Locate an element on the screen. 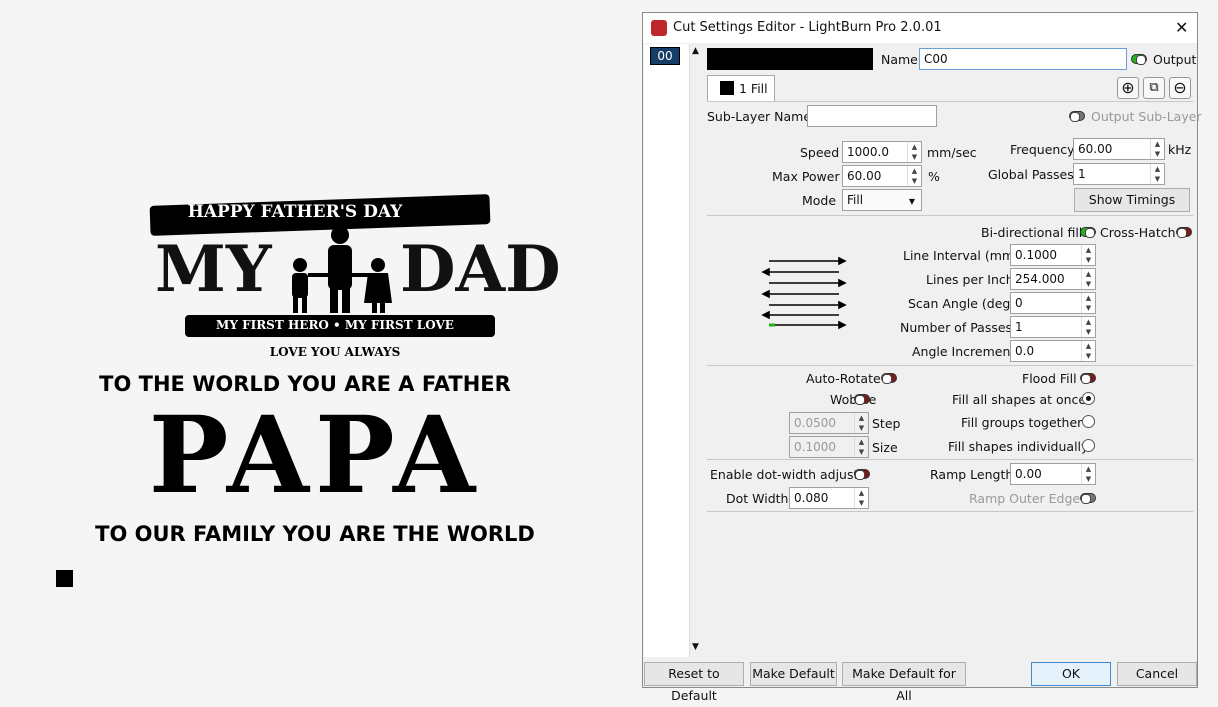 The width and height of the screenshot is (1218, 707). lpi-spinbox: 254.000 ▲ ▼ is located at coordinates (1053, 279).